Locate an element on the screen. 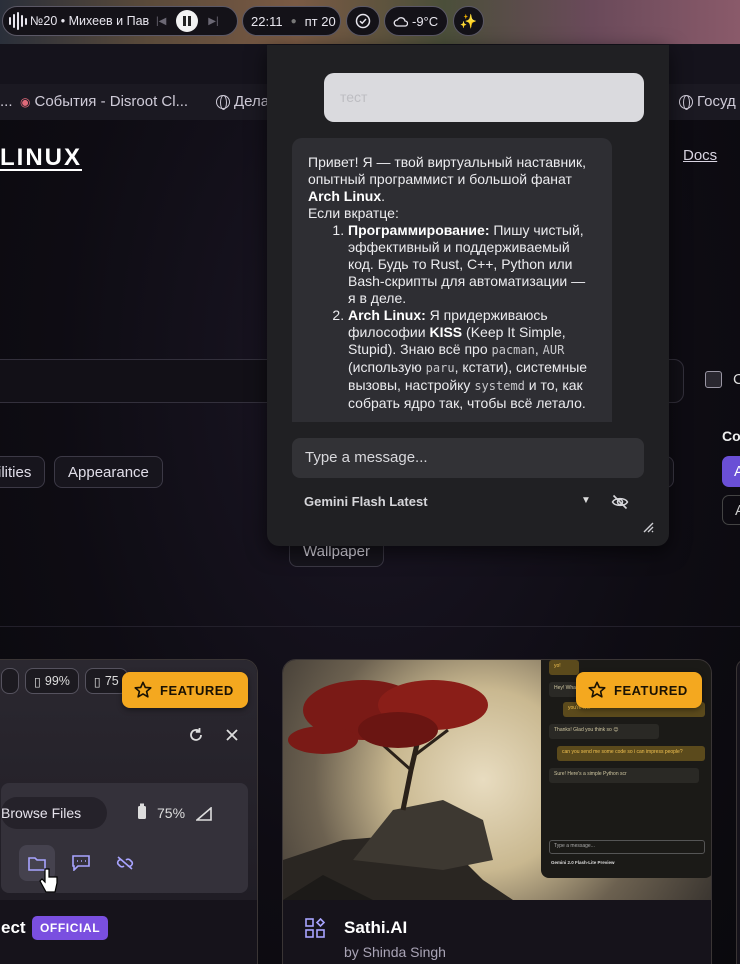  sort-option-active: A is located at coordinates (731, 471).